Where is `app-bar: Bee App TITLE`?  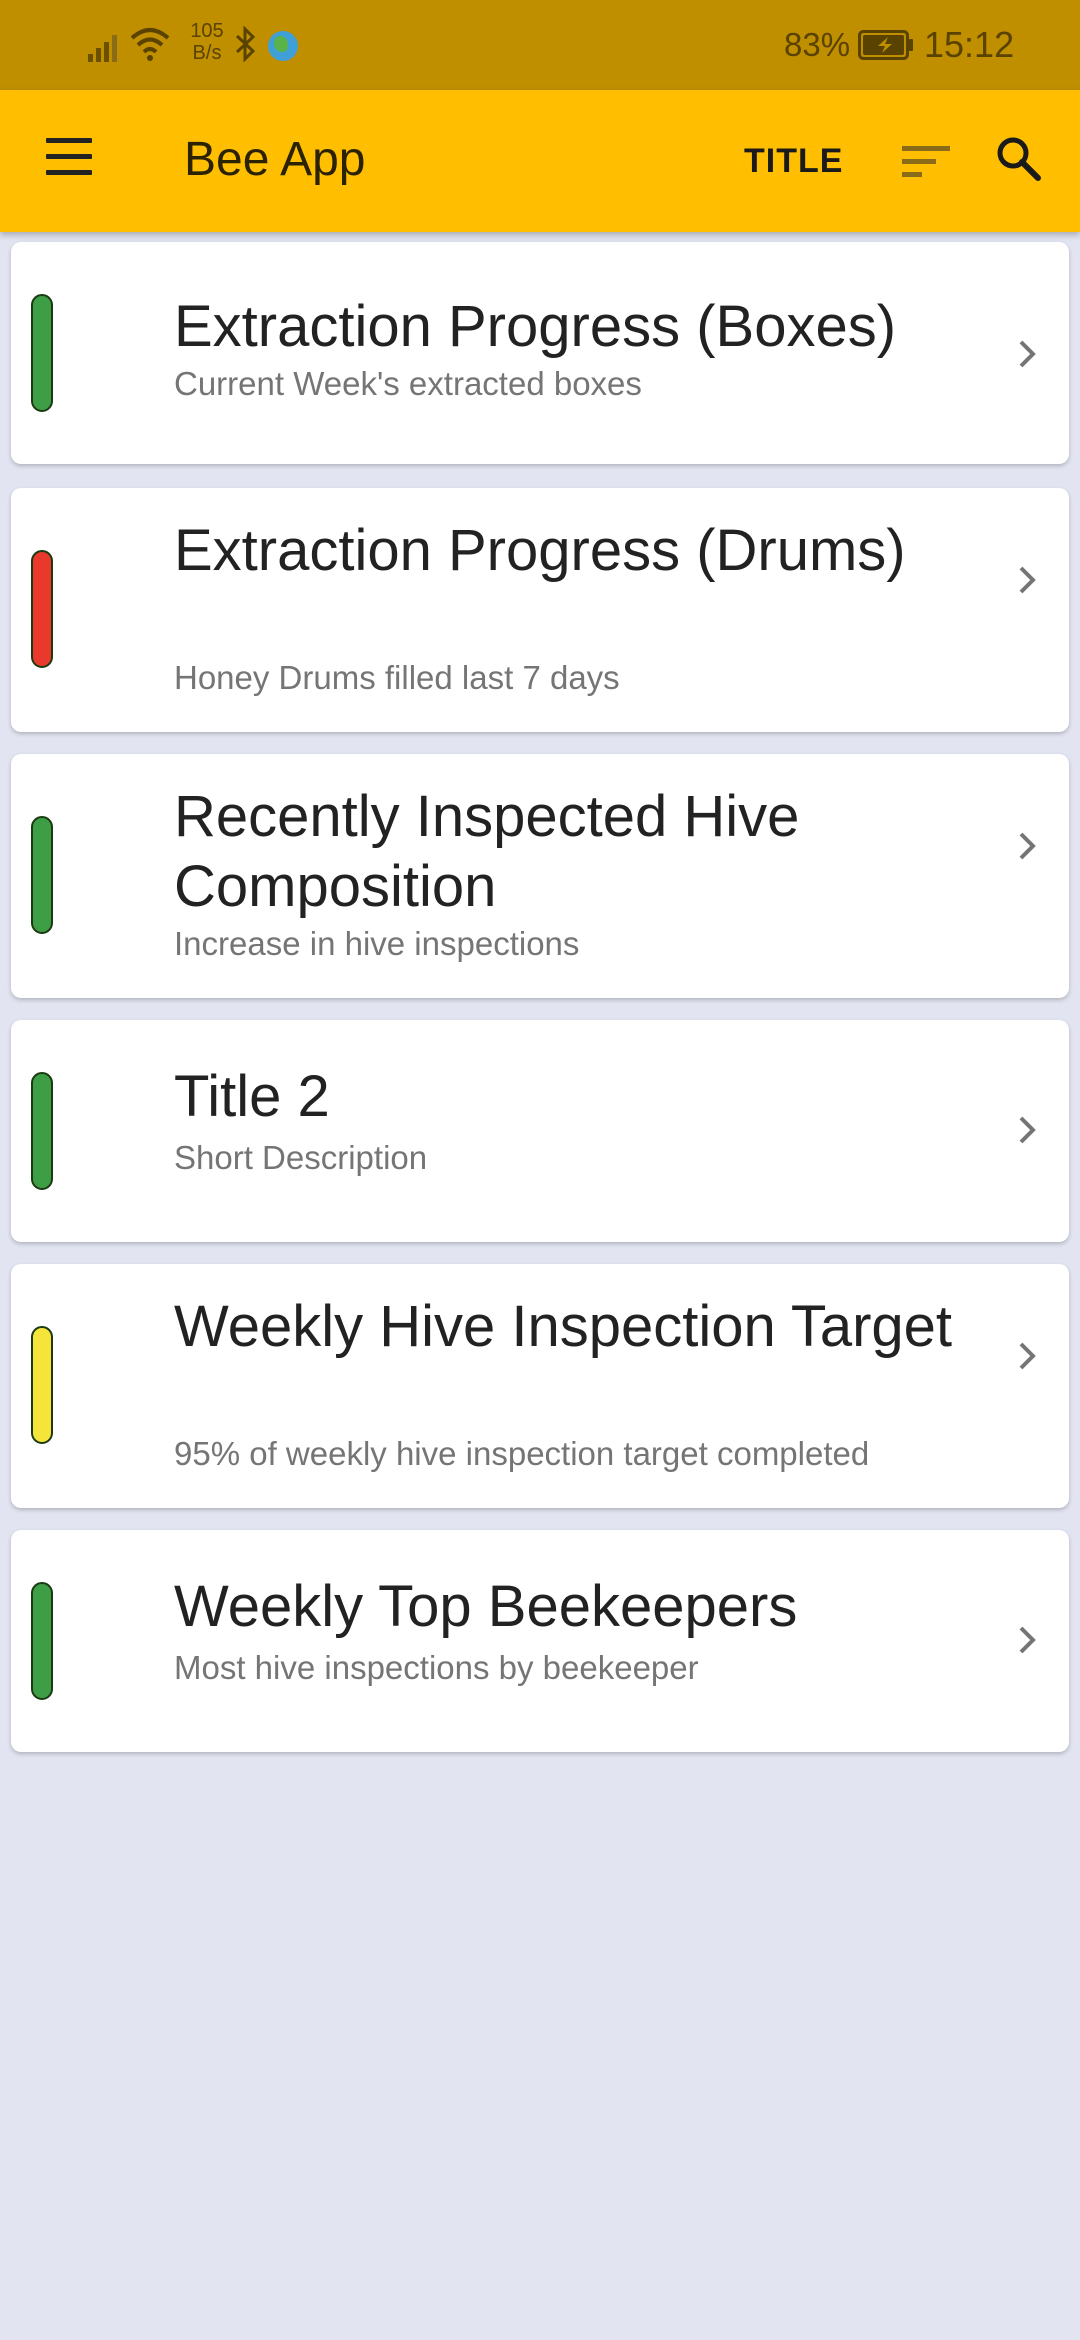
app-bar: Bee App TITLE is located at coordinates (540, 161).